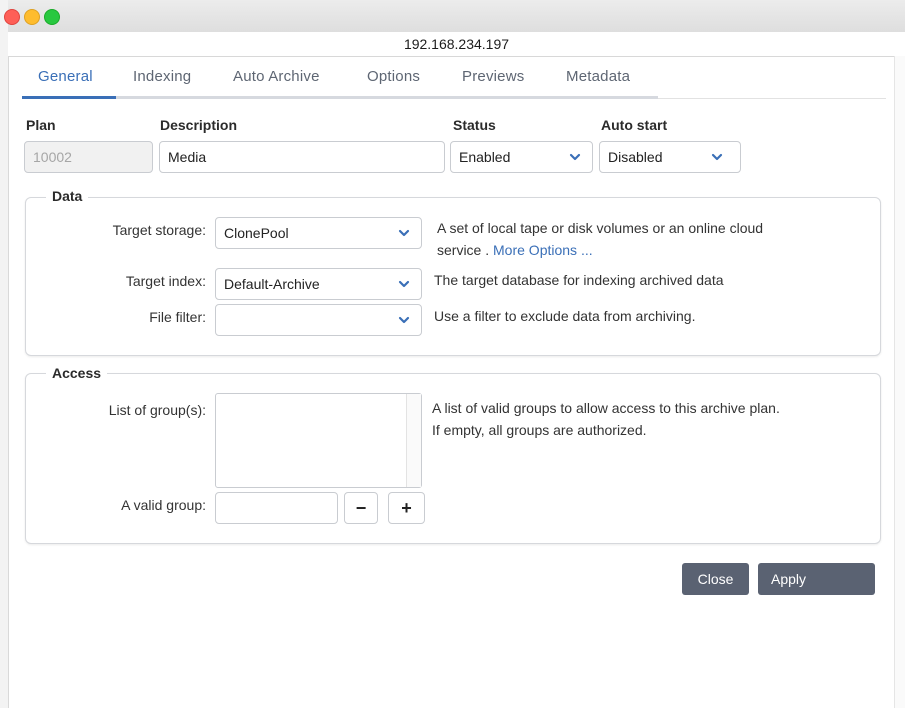 This screenshot has height=708, width=905. I want to click on tab-indexing: Indexing, so click(162, 76).